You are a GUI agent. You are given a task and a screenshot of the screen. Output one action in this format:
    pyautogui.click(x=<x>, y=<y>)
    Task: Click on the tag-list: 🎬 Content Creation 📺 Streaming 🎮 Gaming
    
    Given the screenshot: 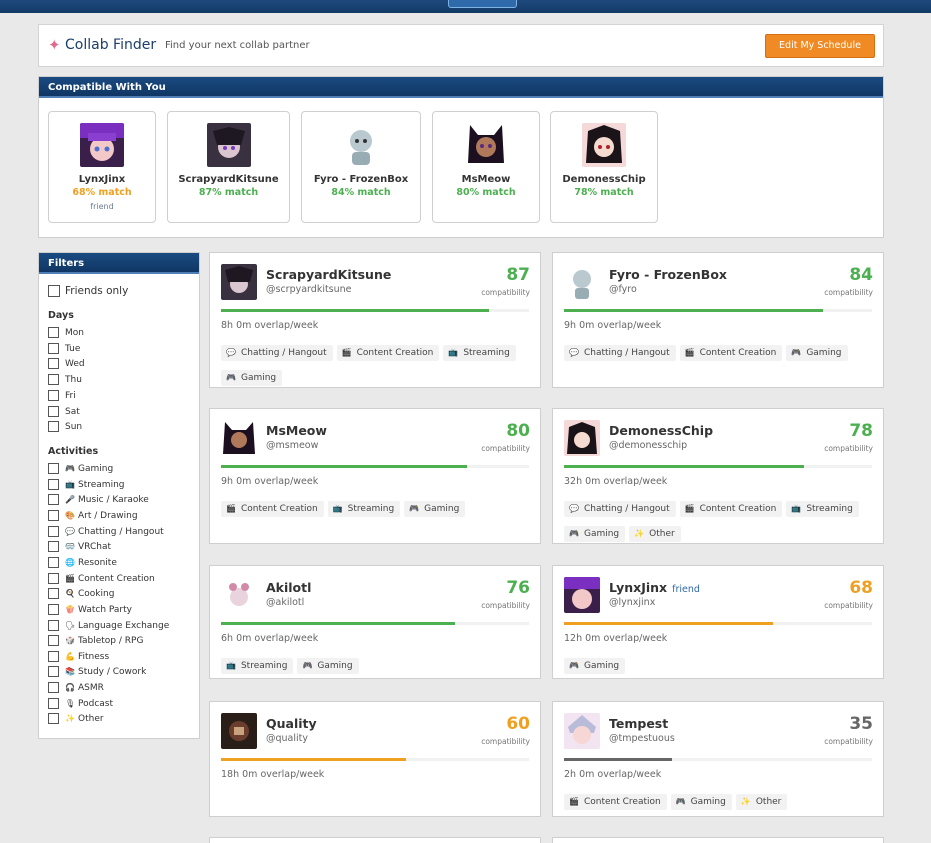 What is the action you would take?
    pyautogui.click(x=379, y=508)
    